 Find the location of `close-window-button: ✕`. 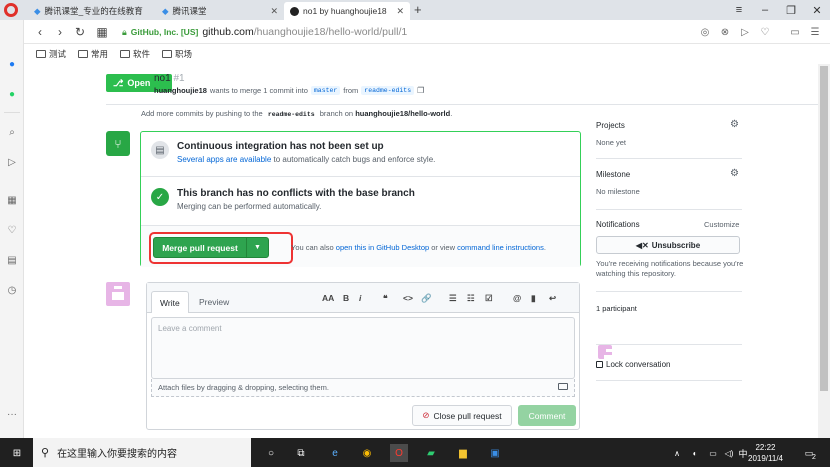

close-window-button: ✕ is located at coordinates (817, 10).